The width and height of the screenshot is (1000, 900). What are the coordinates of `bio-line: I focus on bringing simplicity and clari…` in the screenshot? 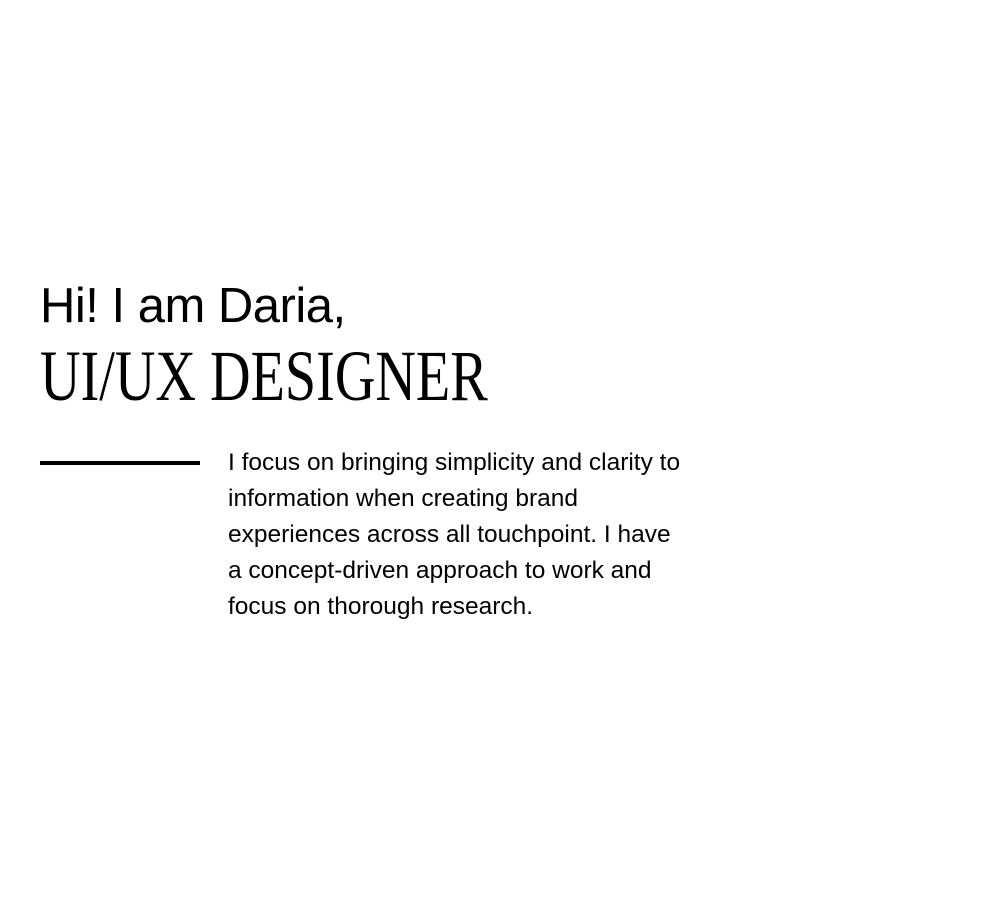 It's located at (454, 462).